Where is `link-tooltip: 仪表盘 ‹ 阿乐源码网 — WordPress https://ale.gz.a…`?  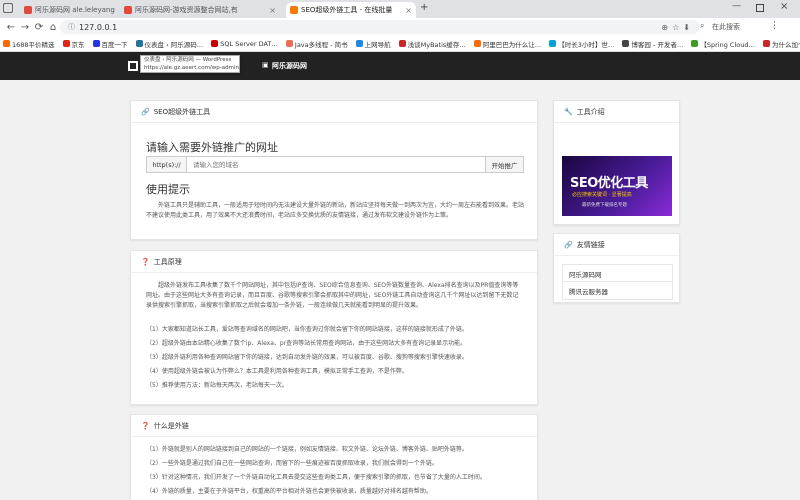 link-tooltip: 仪表盘 ‹ 阿乐源码网 — WordPress https://ale.gz.a… is located at coordinates (190, 64).